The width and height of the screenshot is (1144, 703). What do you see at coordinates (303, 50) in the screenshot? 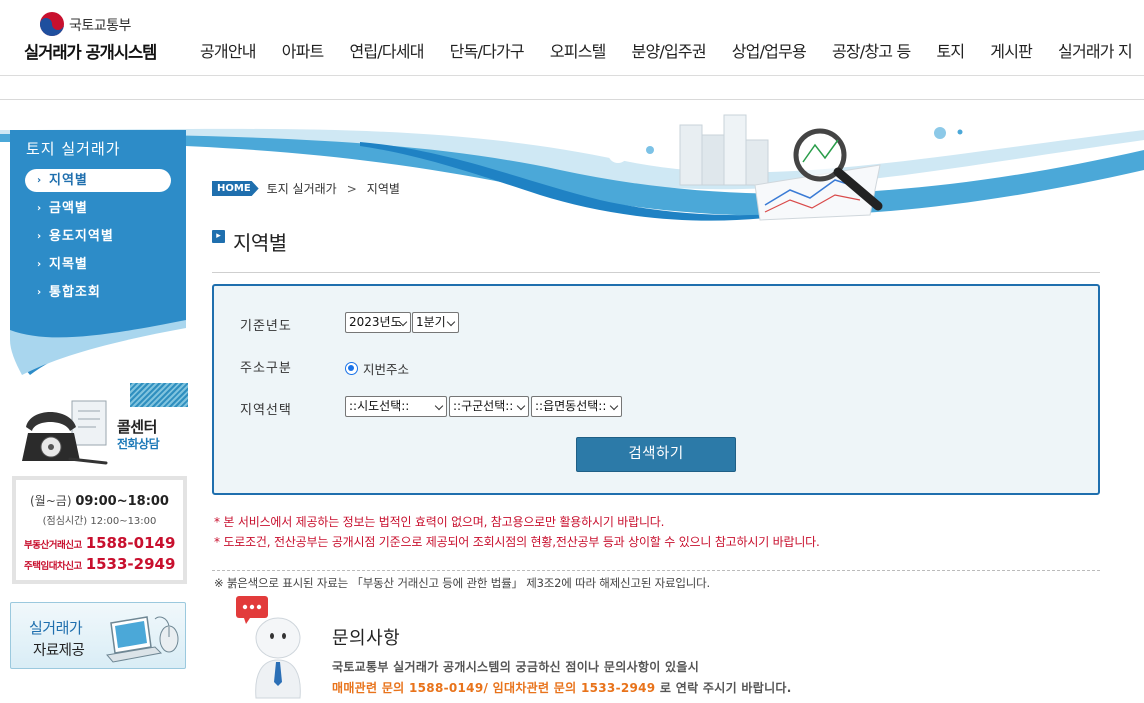
I see `nav-item: 아파트` at bounding box center [303, 50].